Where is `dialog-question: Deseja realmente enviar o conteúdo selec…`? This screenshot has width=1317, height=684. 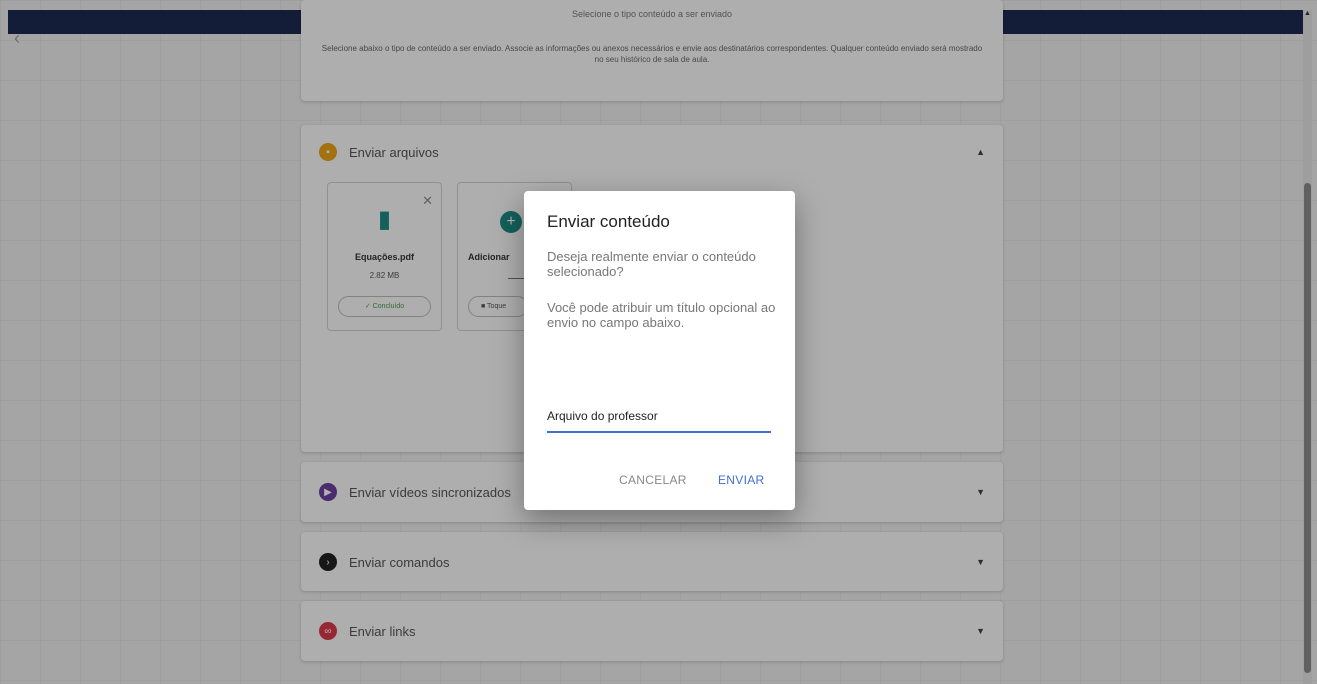
dialog-question: Deseja realmente enviar o conteúdo selec… is located at coordinates (651, 264).